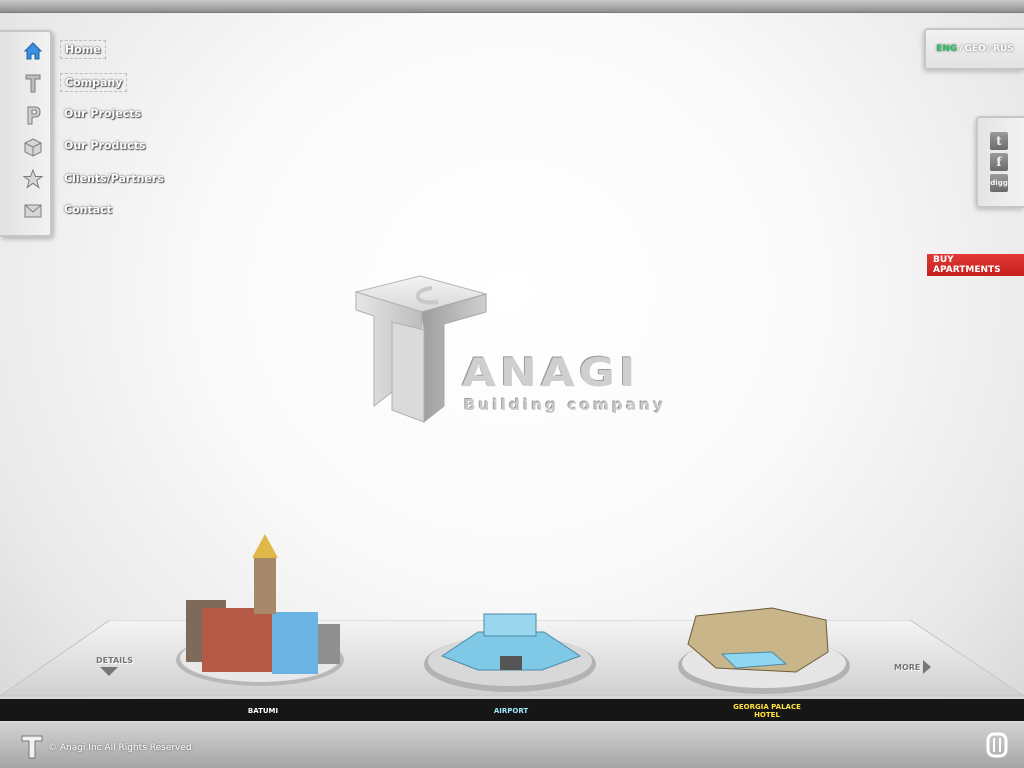 The width and height of the screenshot is (1024, 768). What do you see at coordinates (120, 748) in the screenshot?
I see `copyright-text: © Anagi.Inc All Rights Reserved` at bounding box center [120, 748].